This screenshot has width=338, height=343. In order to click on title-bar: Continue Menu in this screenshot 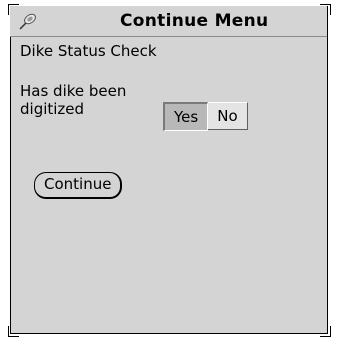, I will do `click(169, 21)`.